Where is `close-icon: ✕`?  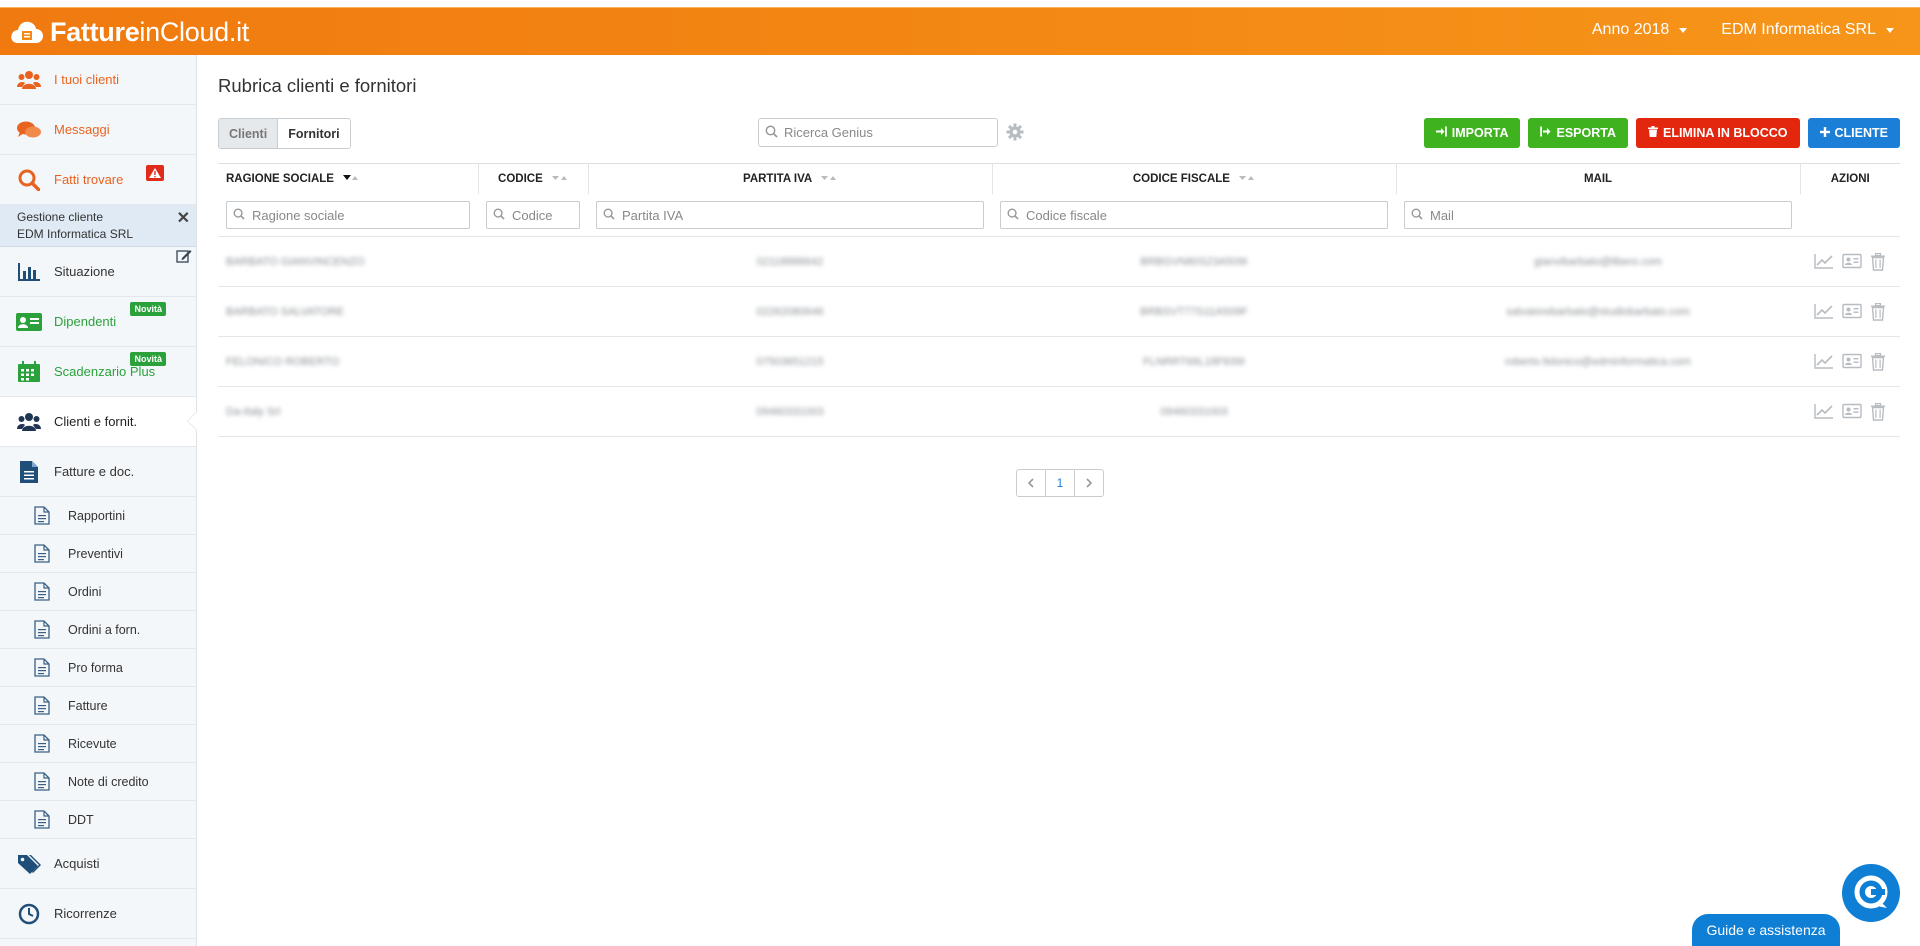 close-icon: ✕ is located at coordinates (183, 218).